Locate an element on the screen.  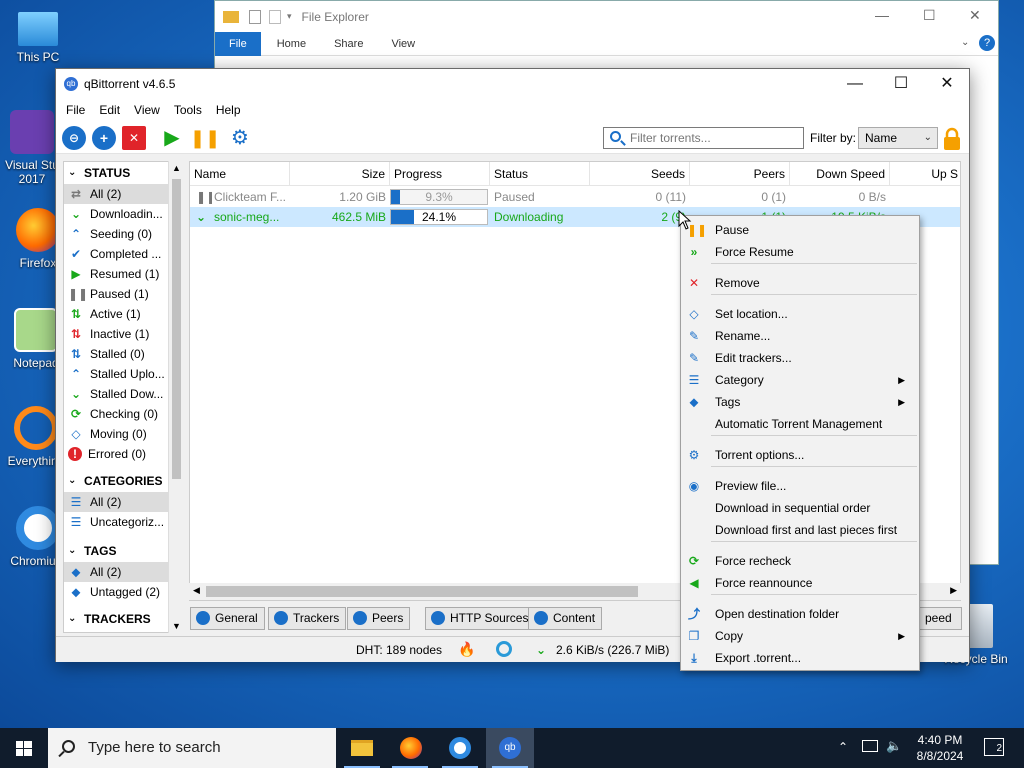
menu-item-download-first-and-last-pieces-first: Download first and last pieces first is located at coordinates (800, 530).